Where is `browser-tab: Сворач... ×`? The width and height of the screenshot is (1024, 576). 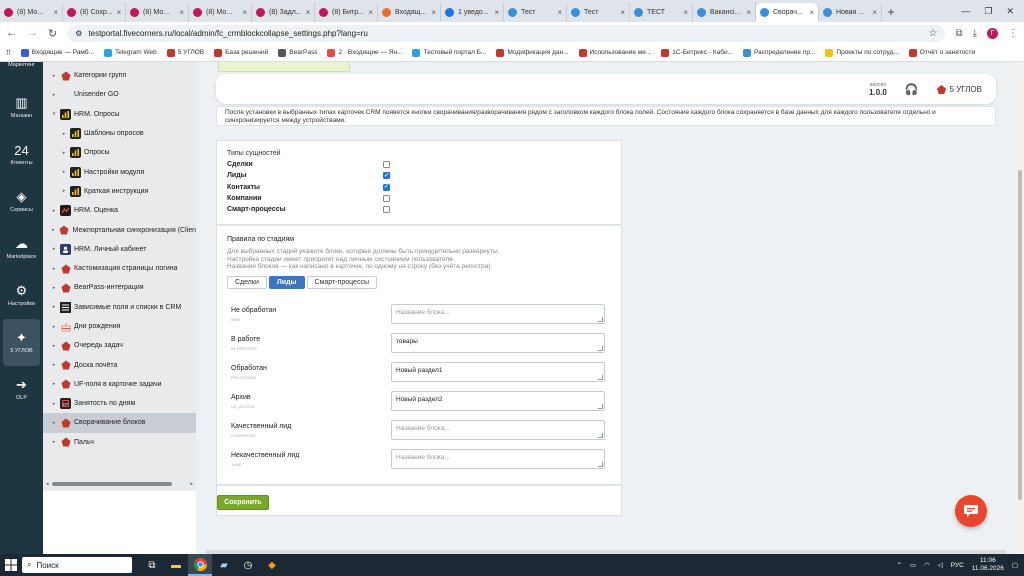
browser-tab: Сворач... × is located at coordinates (787, 12).